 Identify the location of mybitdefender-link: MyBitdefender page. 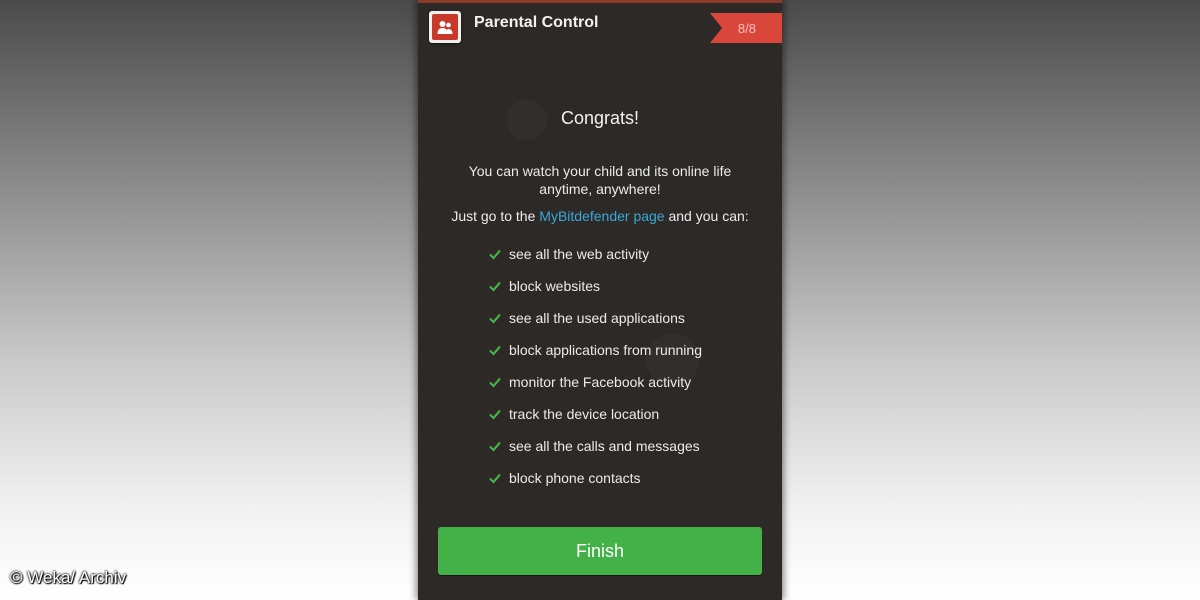
(601, 216).